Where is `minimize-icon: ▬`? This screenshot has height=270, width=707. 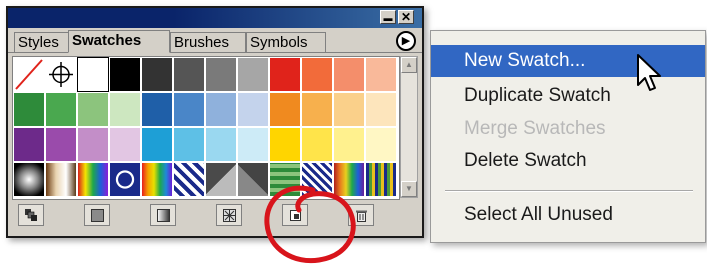
minimize-icon: ▬ is located at coordinates (388, 18).